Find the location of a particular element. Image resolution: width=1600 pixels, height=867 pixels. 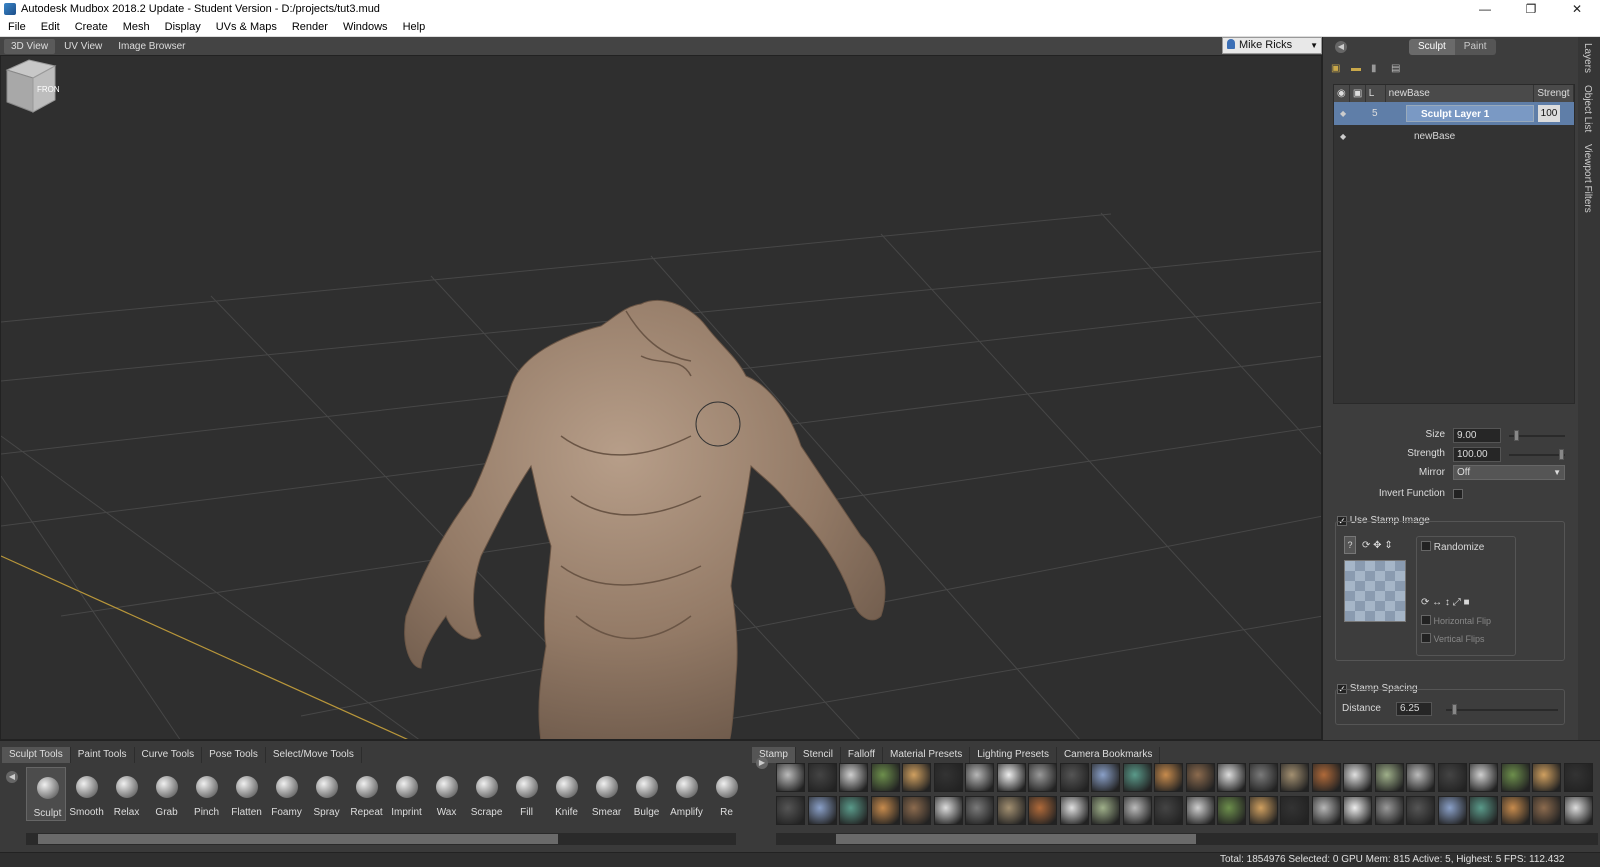

tab-falloff: Falloff is located at coordinates (862, 755).